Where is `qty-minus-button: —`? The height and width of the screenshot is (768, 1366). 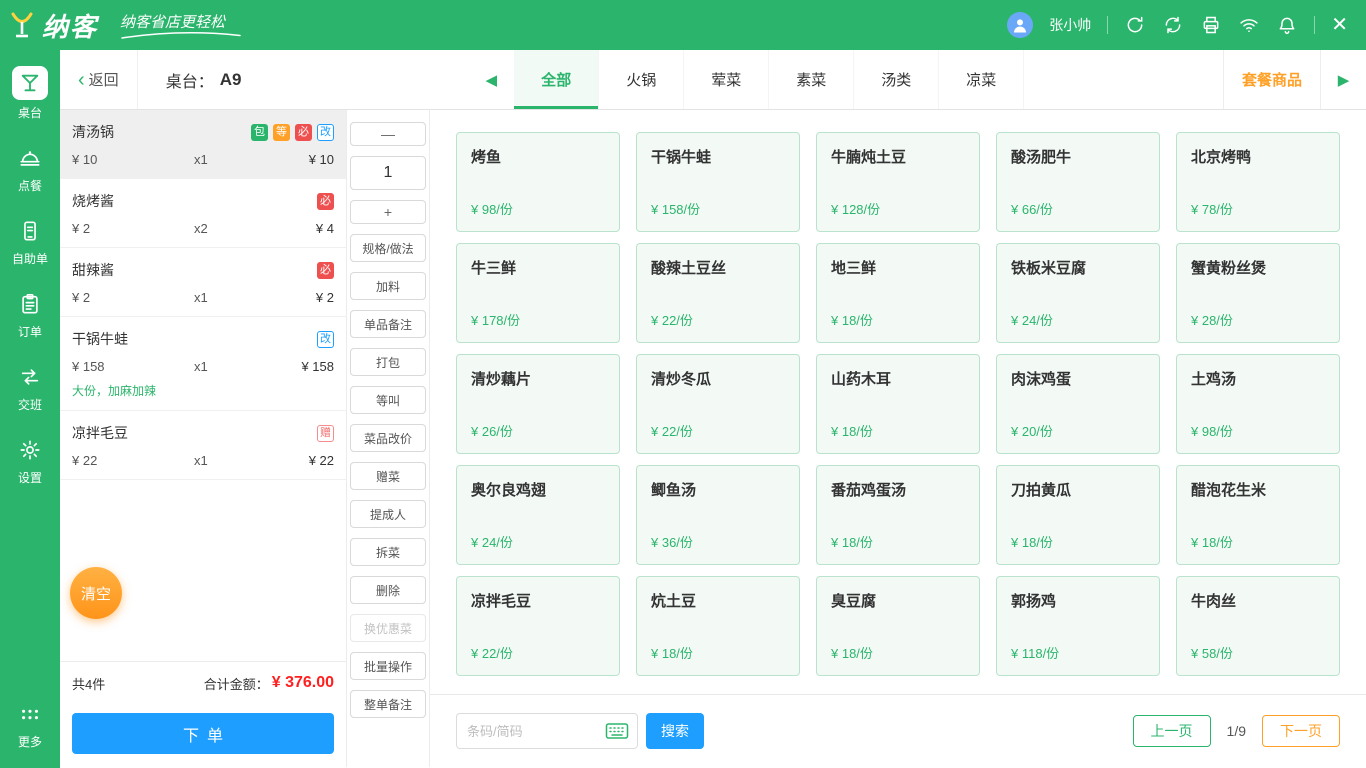 qty-minus-button: — is located at coordinates (388, 134).